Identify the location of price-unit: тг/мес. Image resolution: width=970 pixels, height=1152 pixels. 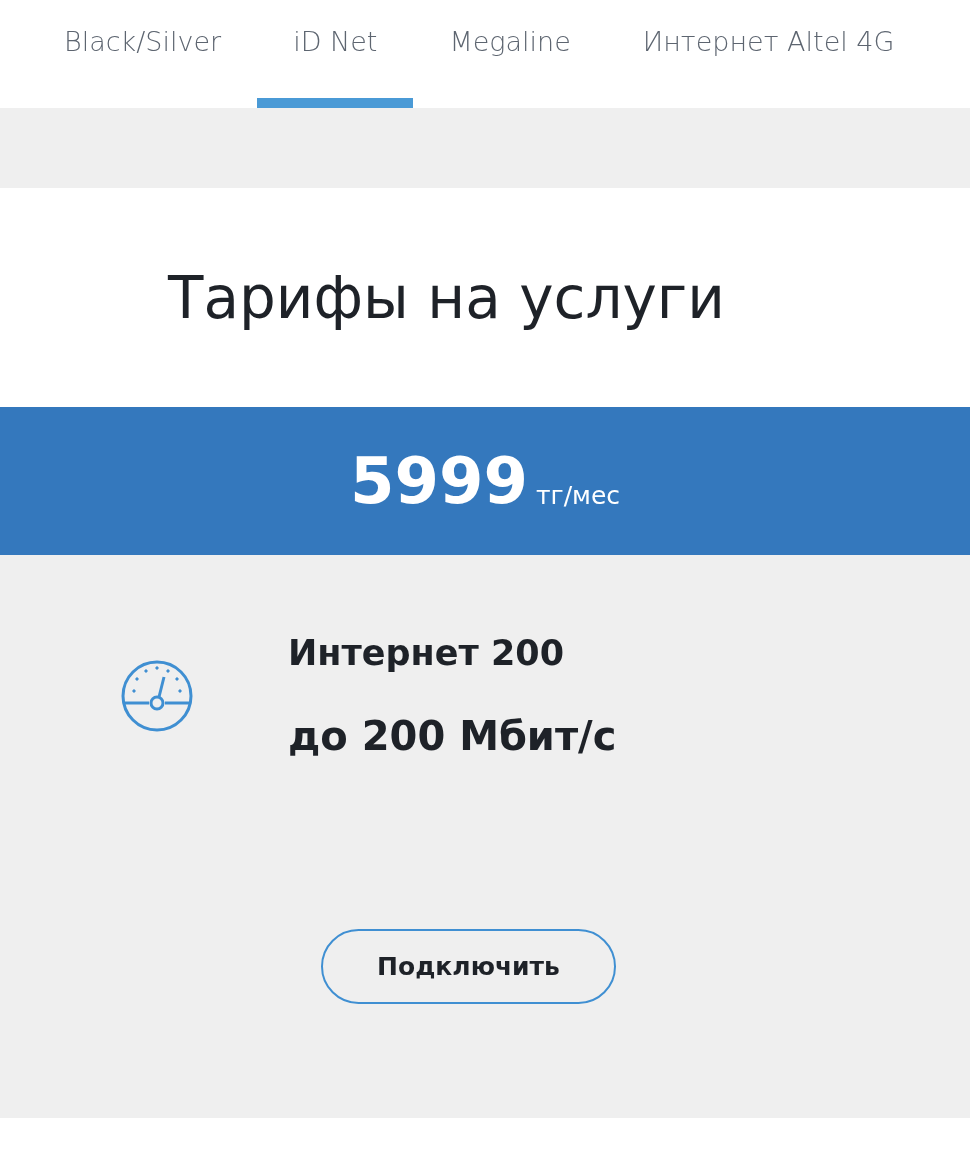
(578, 495).